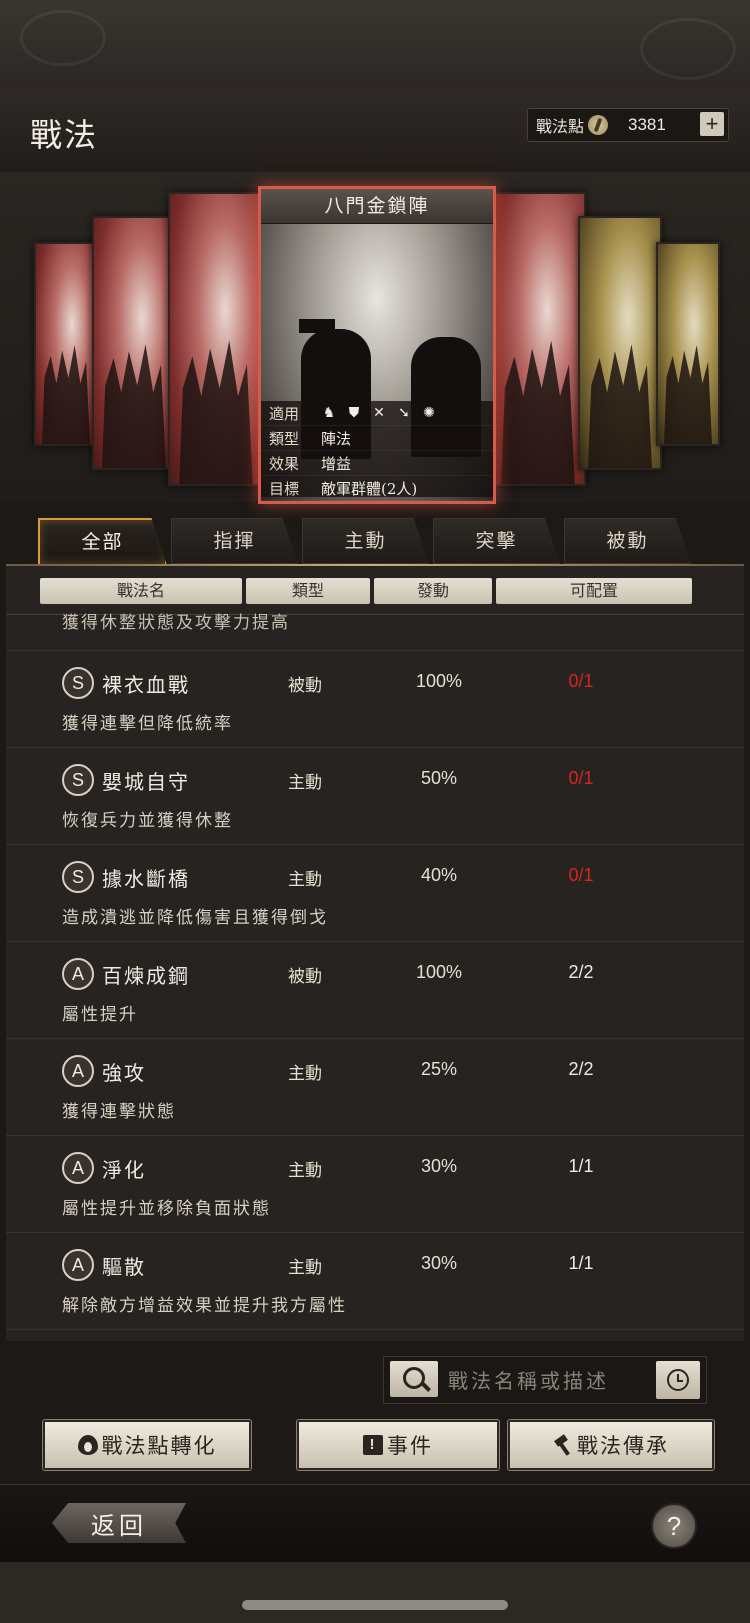 The width and height of the screenshot is (750, 1623). I want to click on spear-icon: ➘, so click(404, 413).